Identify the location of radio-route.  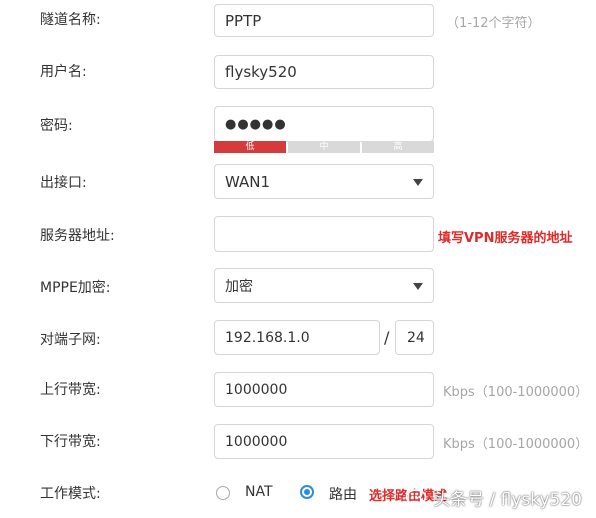
(307, 492).